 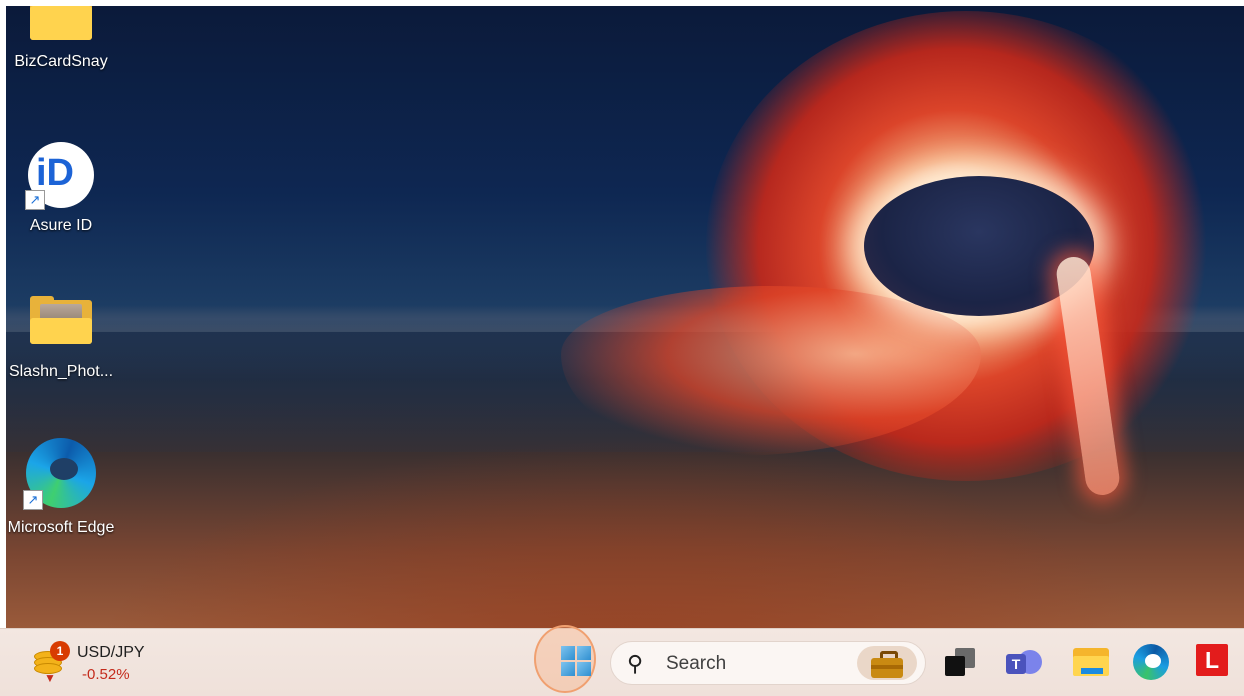 I want to click on desktop-icon-label: Microsoft Edge, so click(x=61, y=527).